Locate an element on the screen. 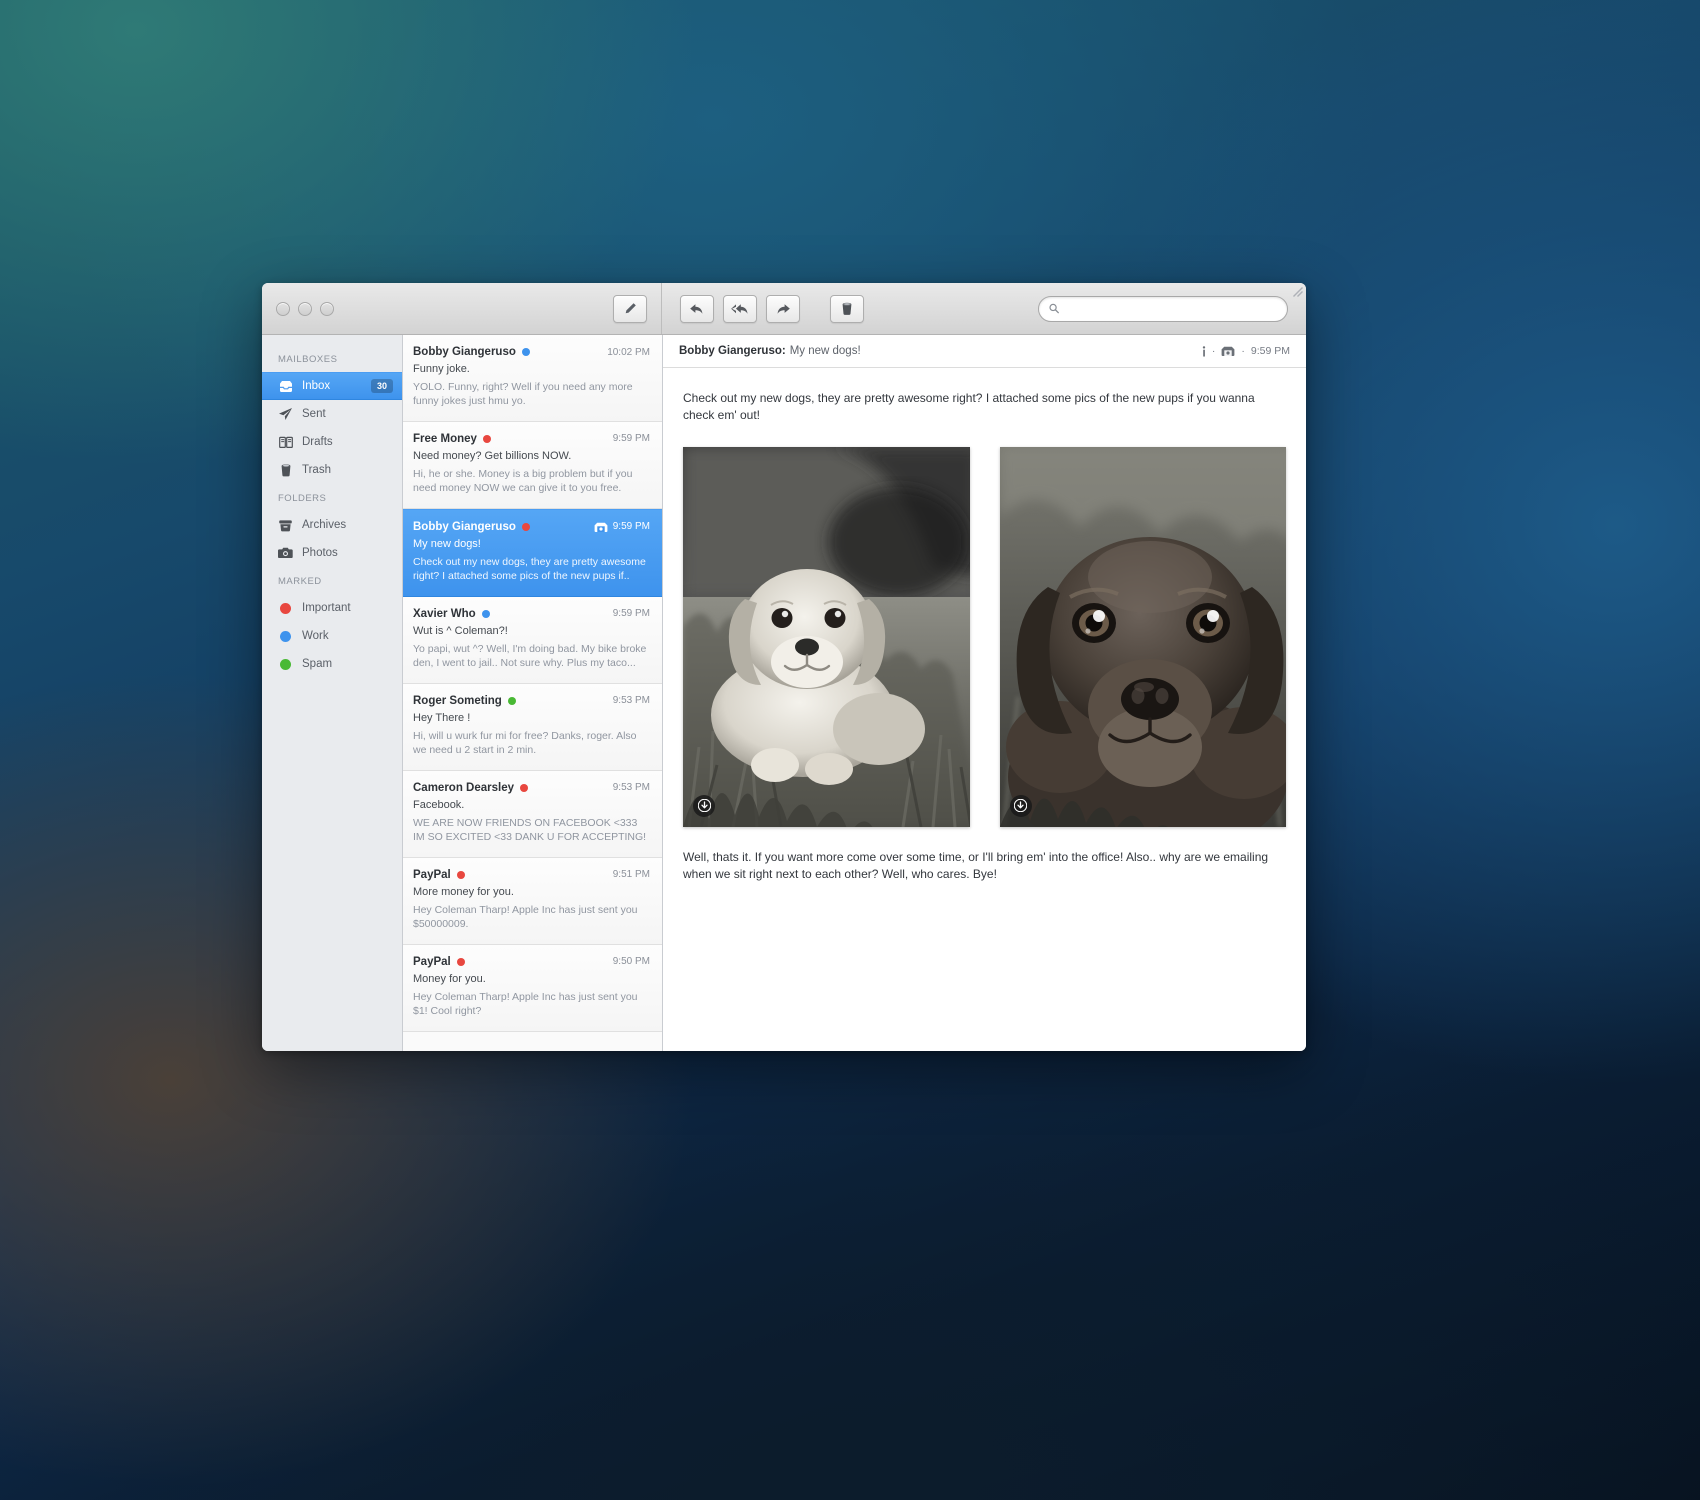  delete-button is located at coordinates (847, 308).